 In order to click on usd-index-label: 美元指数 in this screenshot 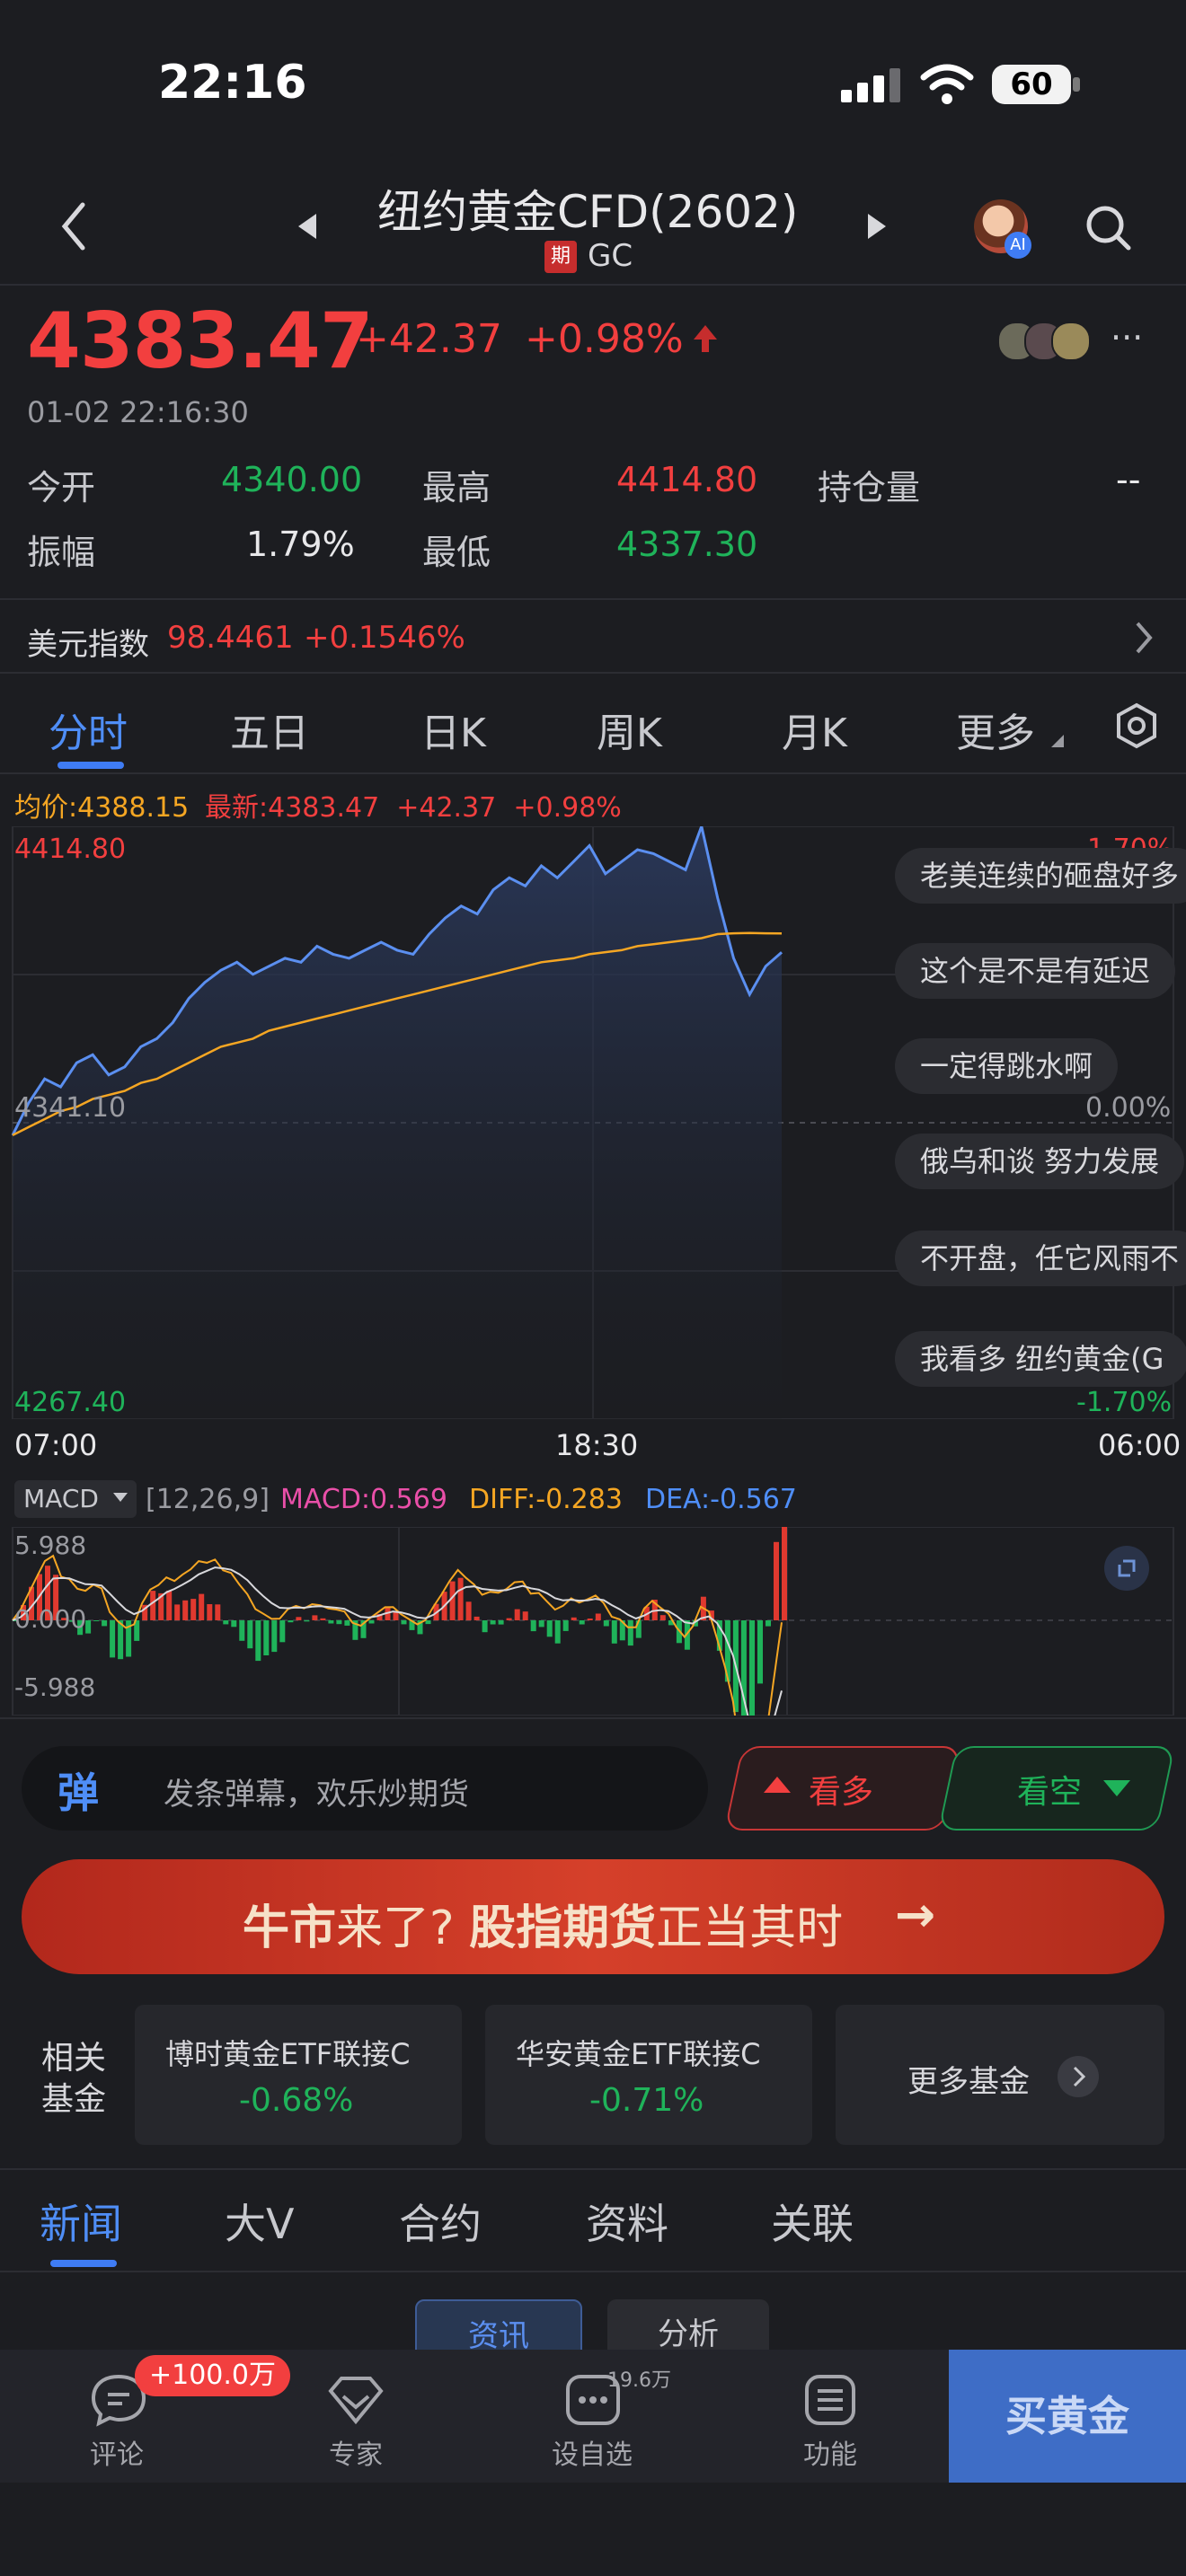, I will do `click(88, 642)`.